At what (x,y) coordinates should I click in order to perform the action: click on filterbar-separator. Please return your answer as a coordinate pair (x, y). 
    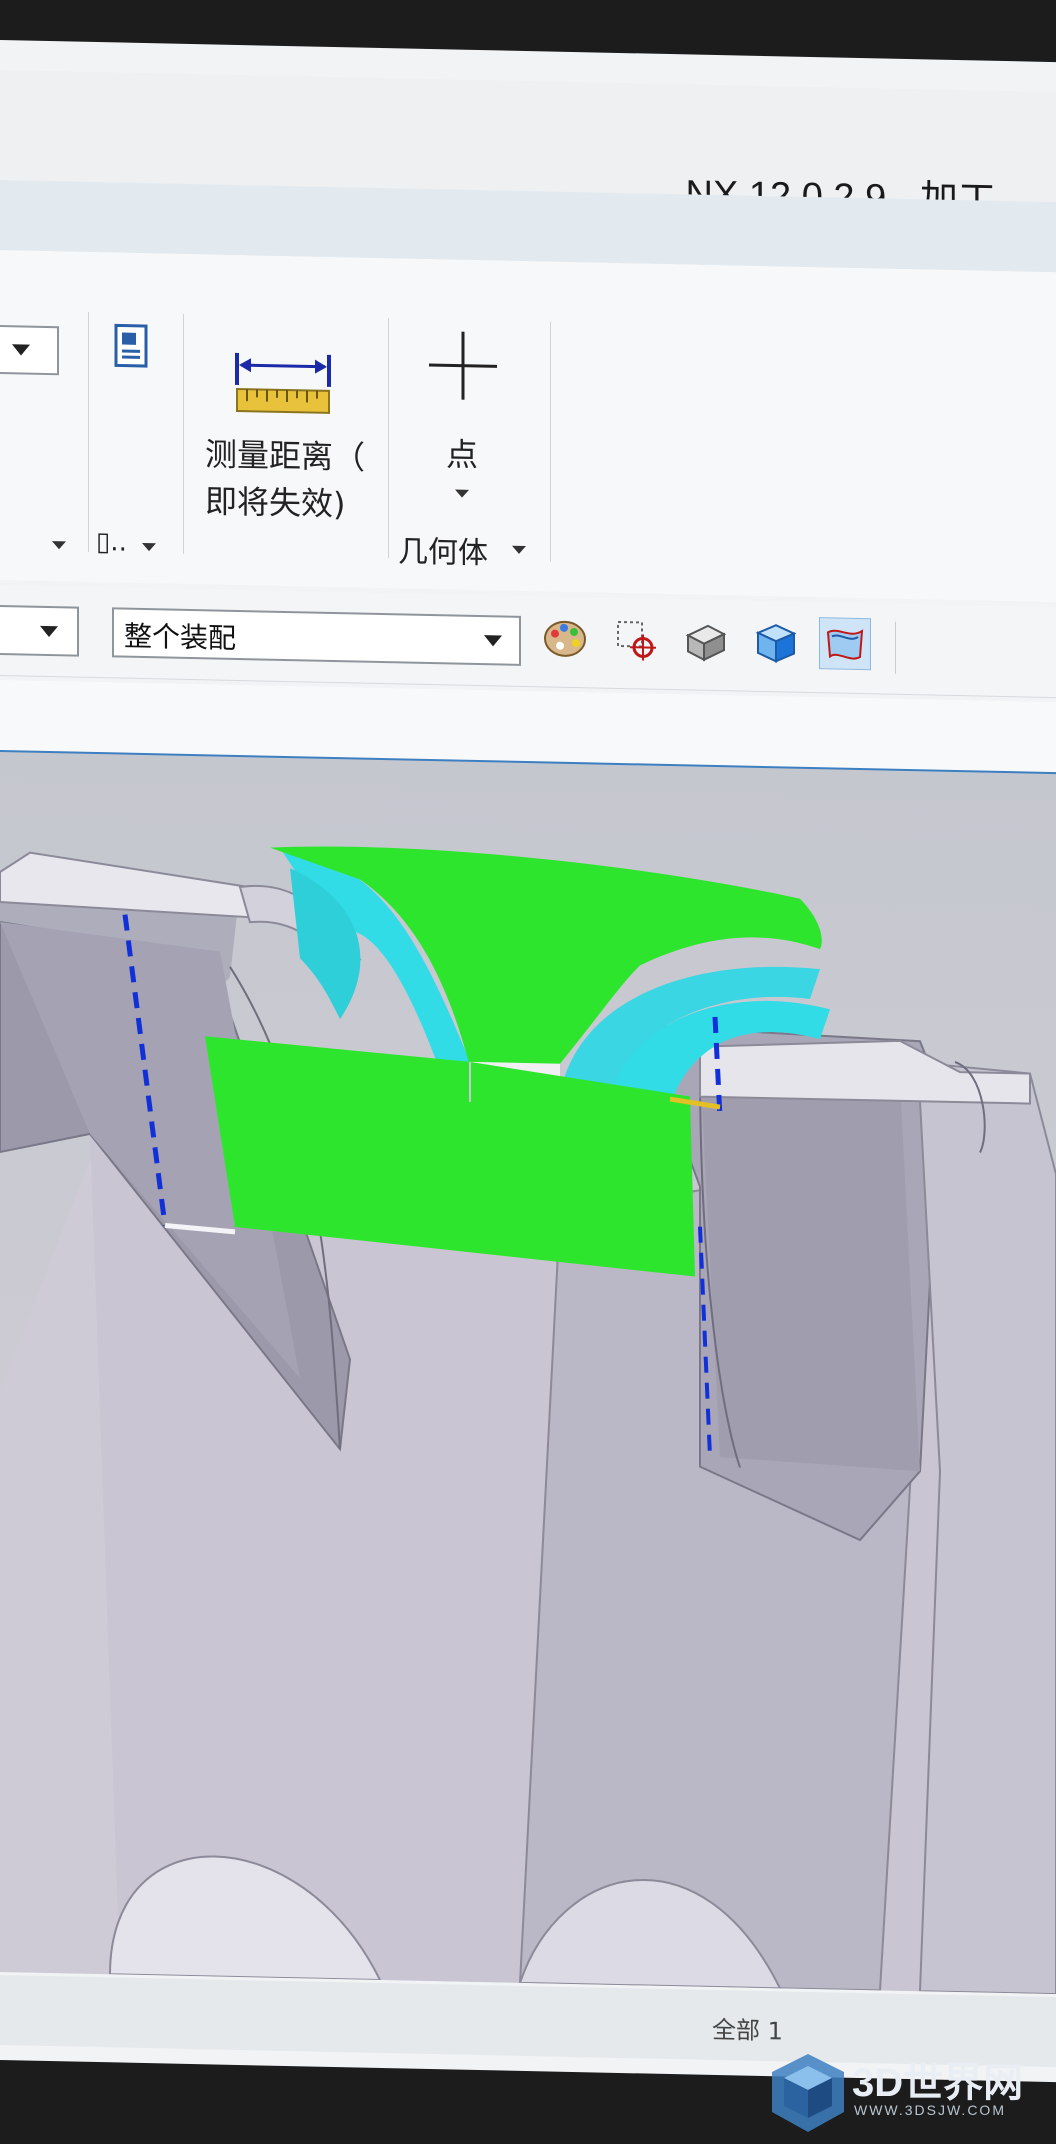
    Looking at the image, I should click on (895, 647).